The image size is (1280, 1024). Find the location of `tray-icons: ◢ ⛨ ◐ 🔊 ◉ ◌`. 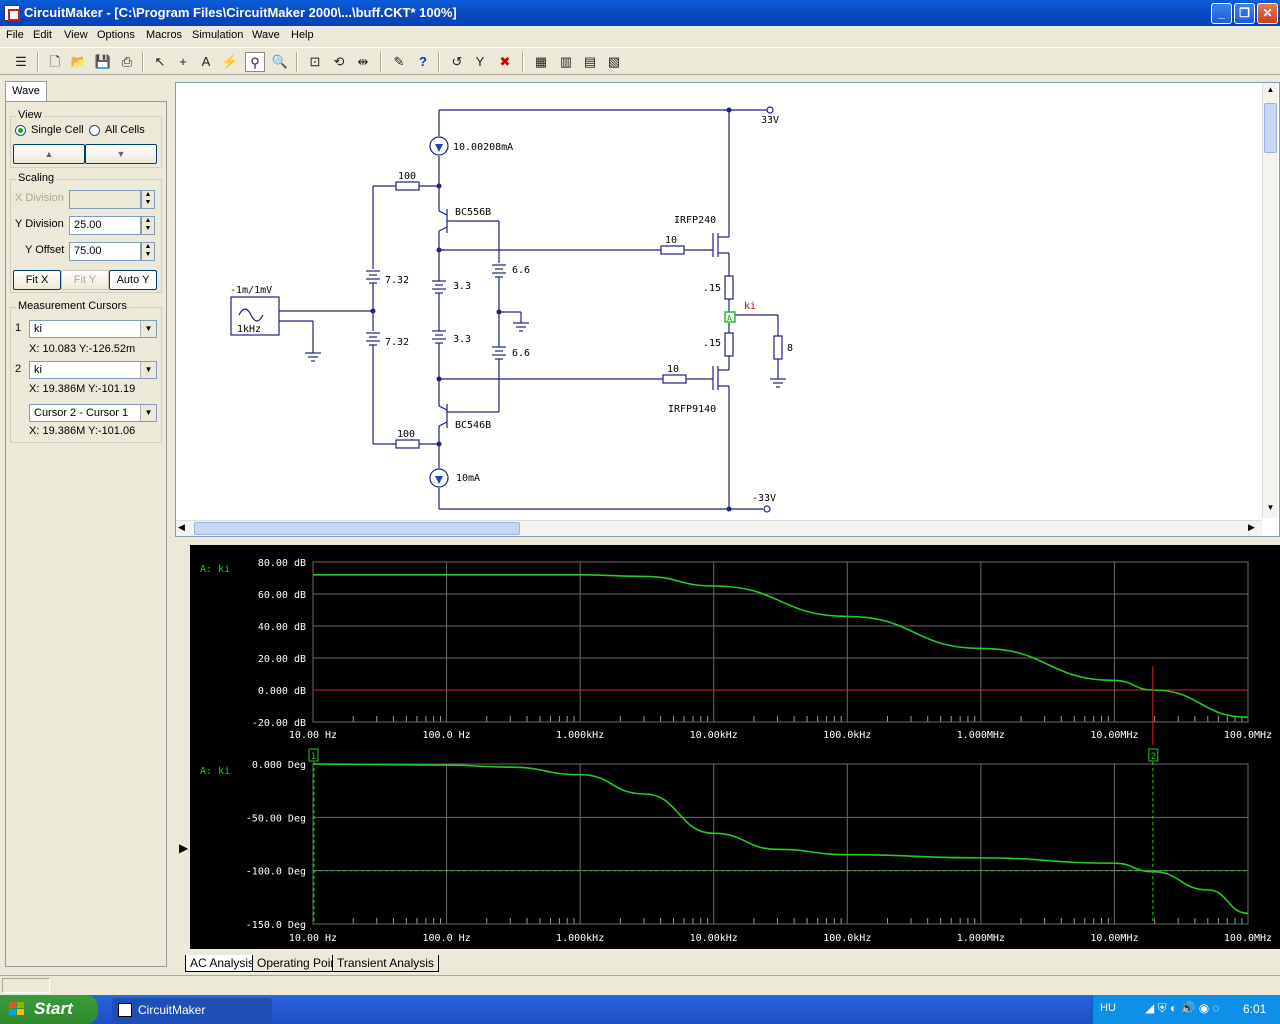

tray-icons: ◢ ⛨ ◐ 🔊 ◉ ◌ is located at coordinates (1182, 1008).